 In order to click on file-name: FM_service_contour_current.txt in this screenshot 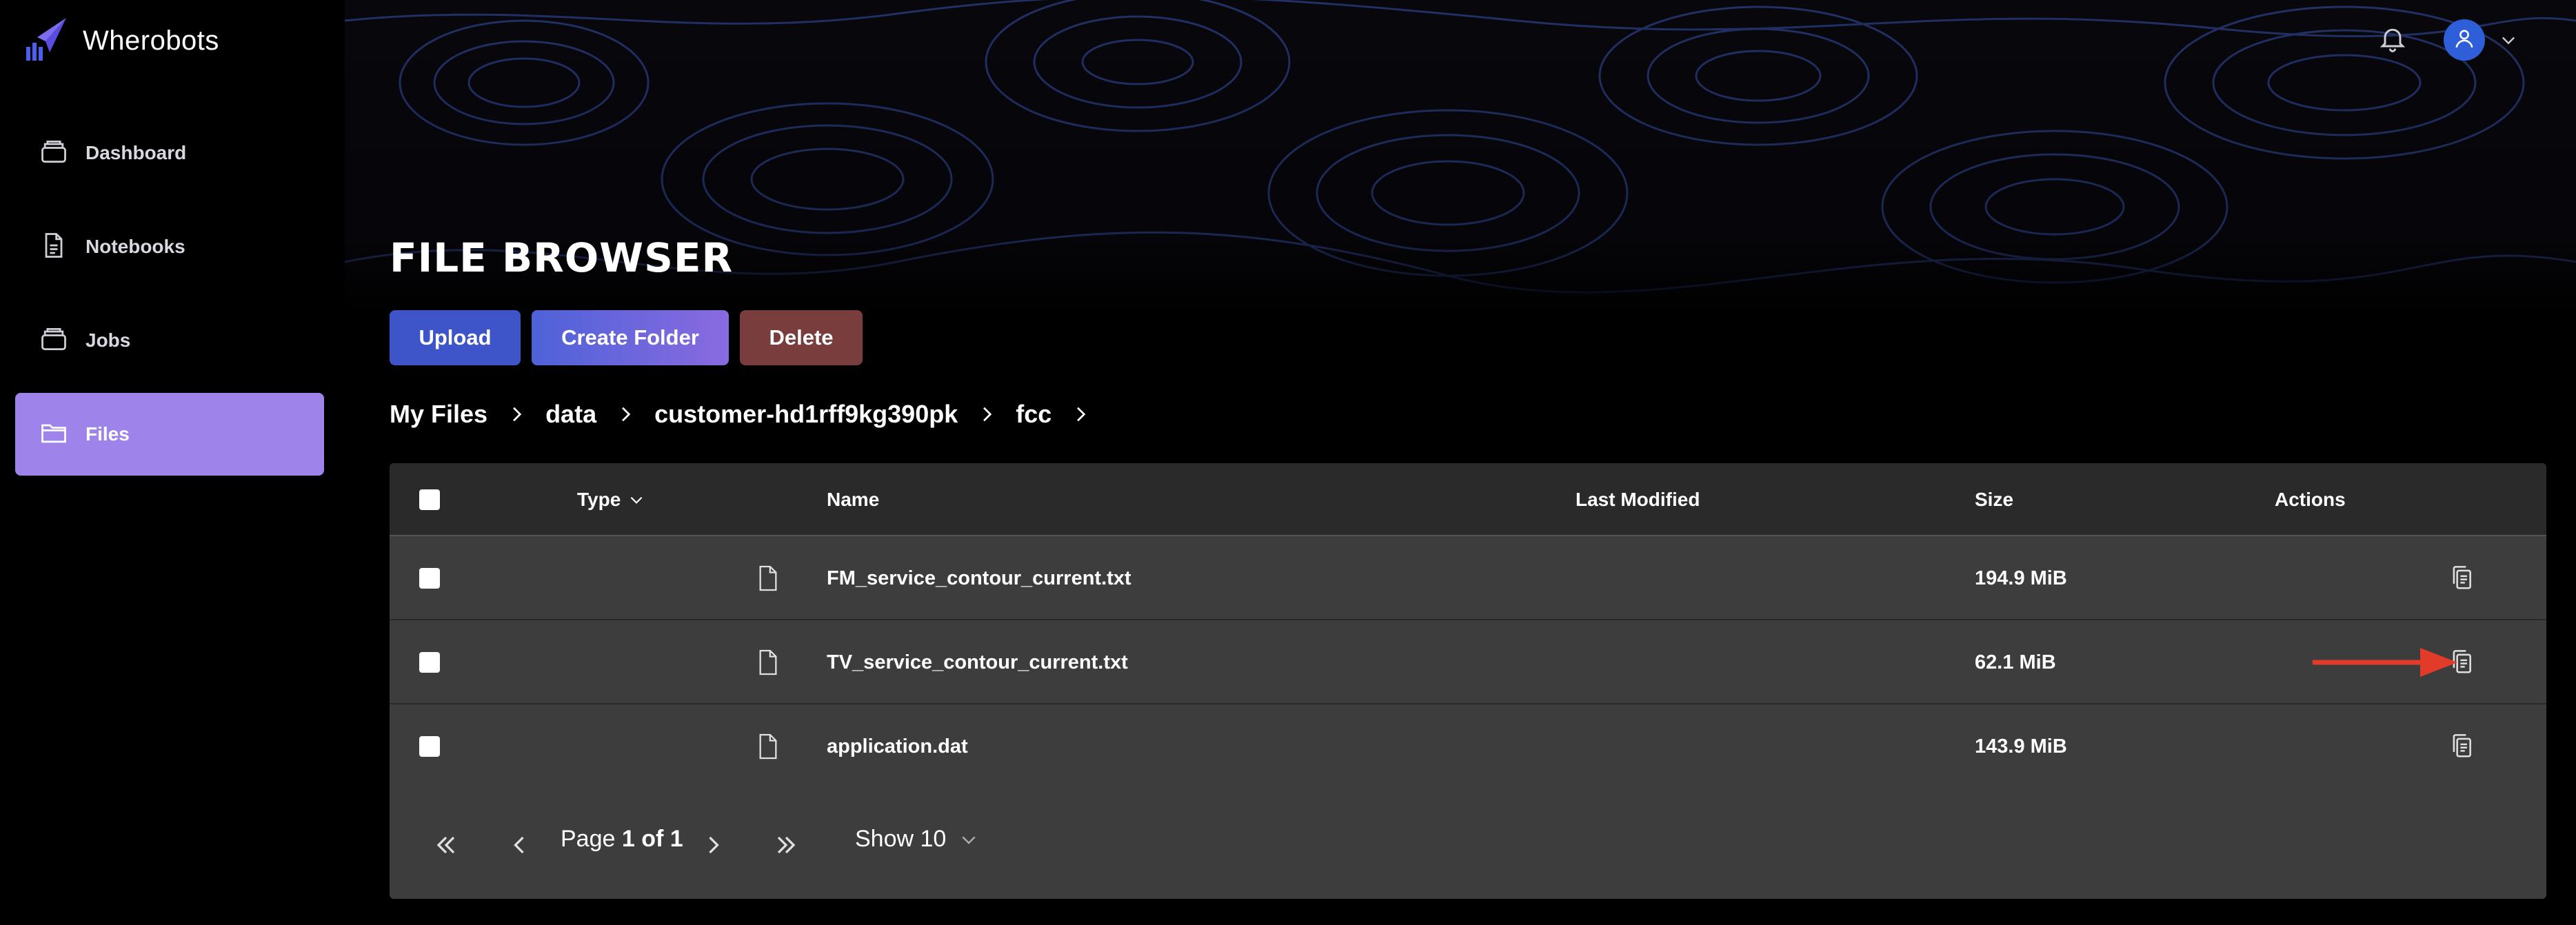, I will do `click(979, 578)`.